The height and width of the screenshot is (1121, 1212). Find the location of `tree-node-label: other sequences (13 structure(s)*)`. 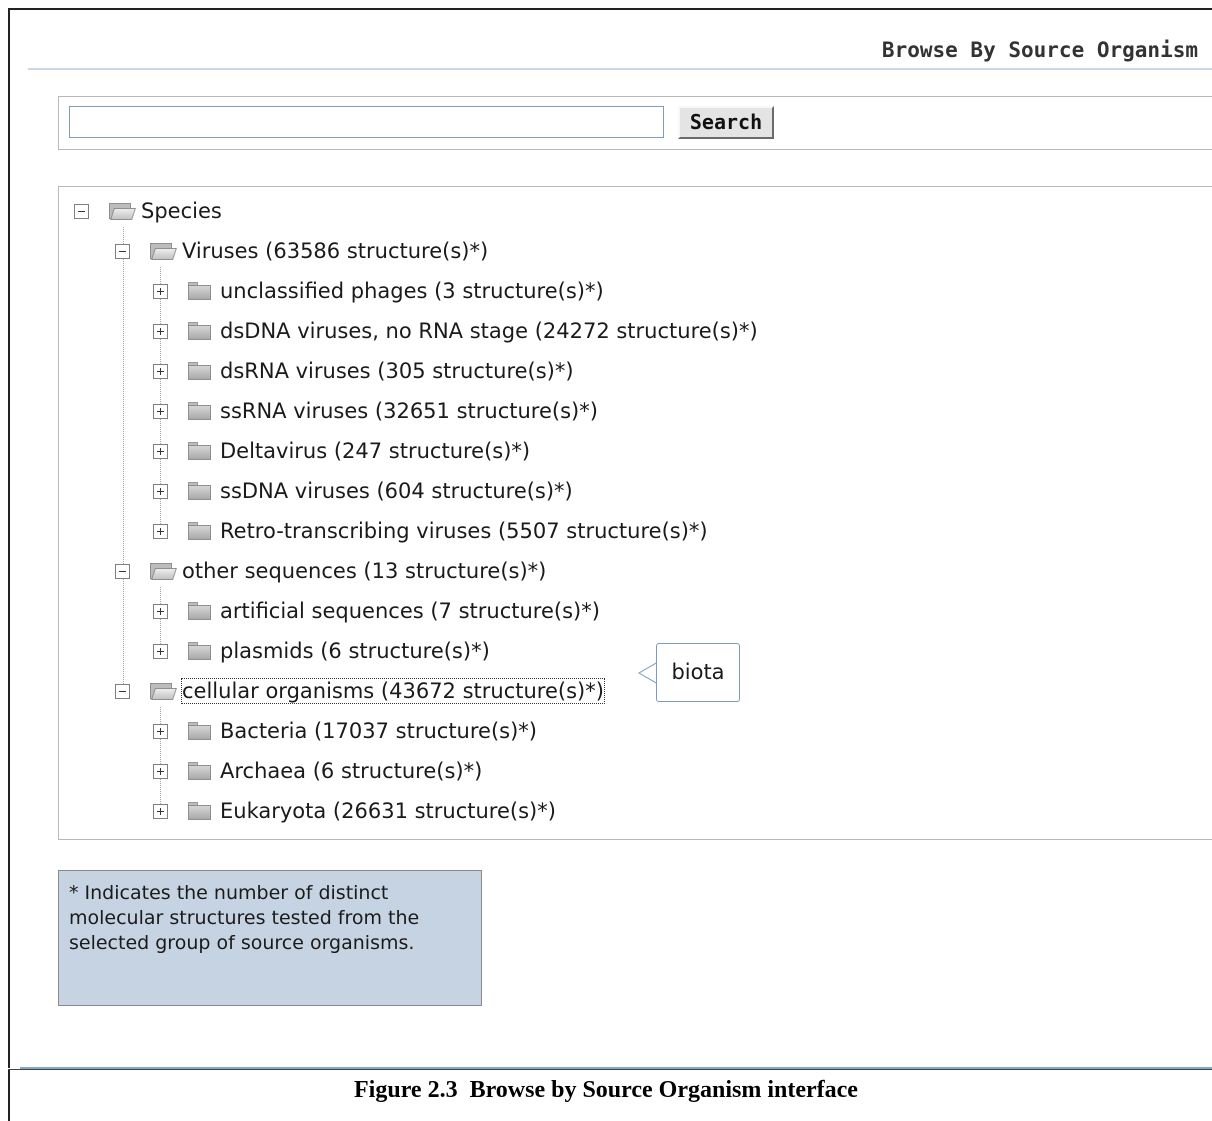

tree-node-label: other sequences (13 structure(s)*) is located at coordinates (364, 571).